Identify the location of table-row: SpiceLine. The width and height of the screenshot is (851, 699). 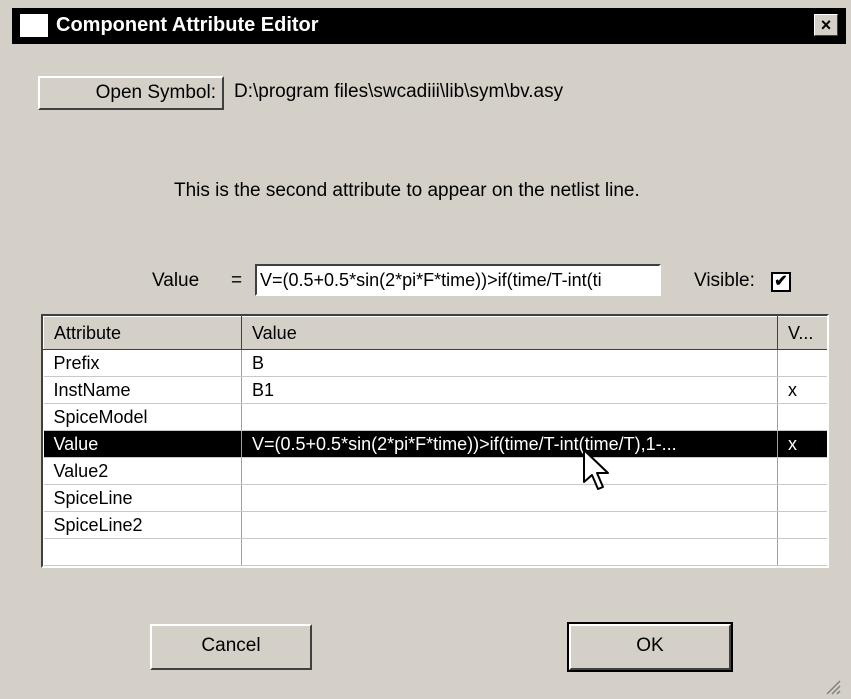
(435, 498).